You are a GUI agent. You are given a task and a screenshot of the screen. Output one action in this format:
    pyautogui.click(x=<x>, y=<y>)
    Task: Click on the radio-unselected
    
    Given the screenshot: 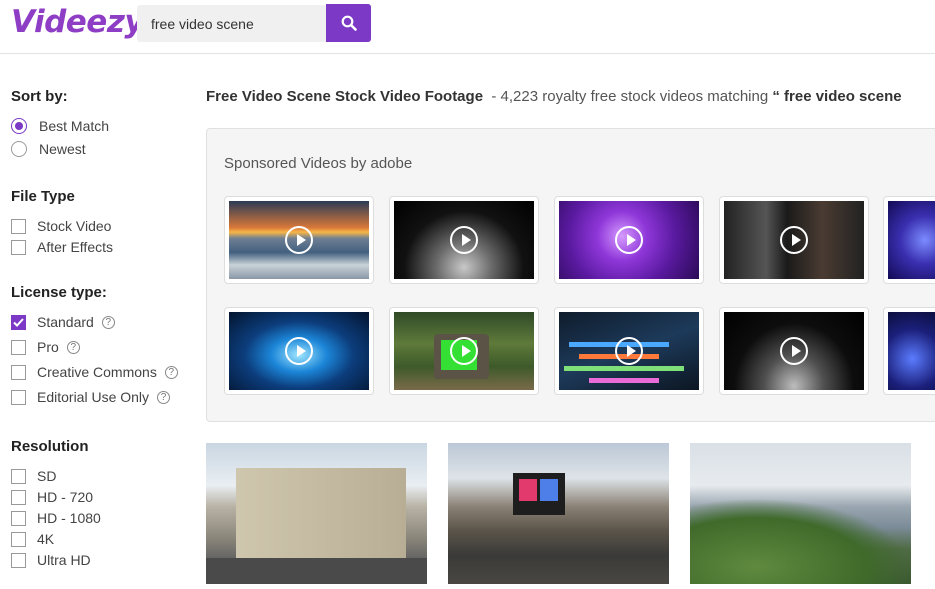 What is the action you would take?
    pyautogui.click(x=19, y=149)
    